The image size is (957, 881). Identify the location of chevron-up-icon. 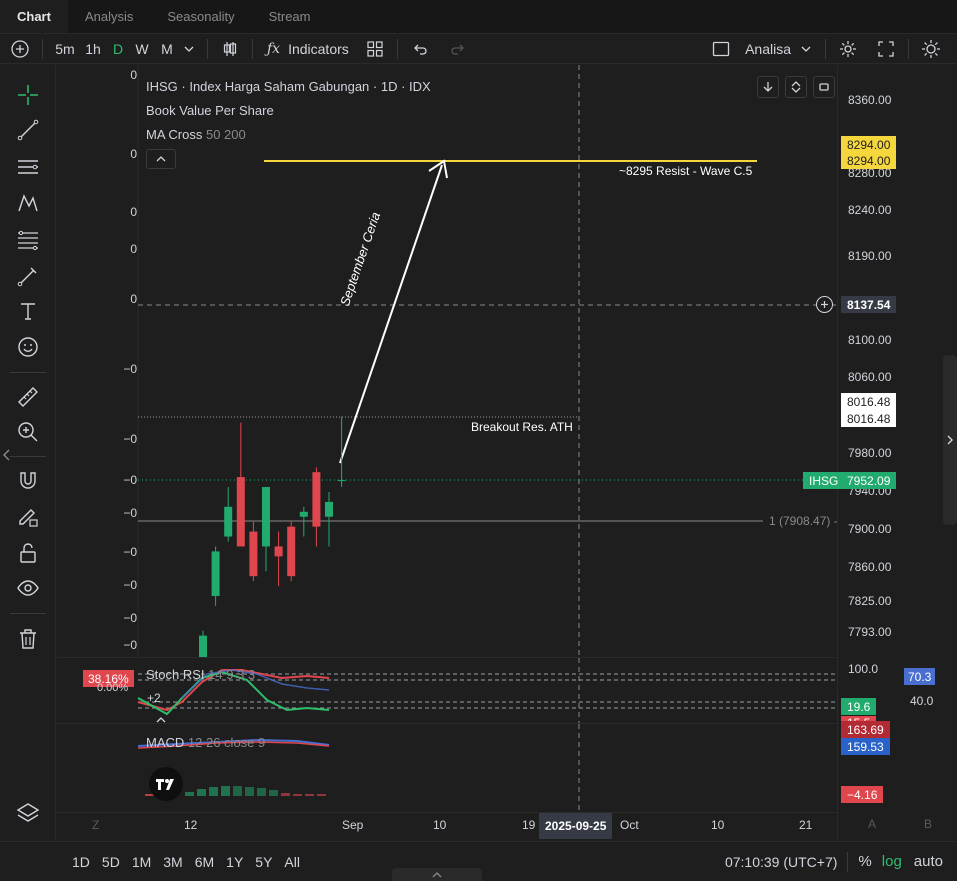
(161, 718).